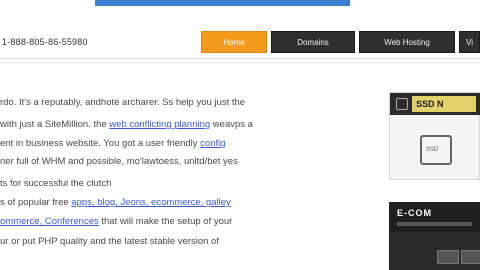 Image resolution: width=480 pixels, height=270 pixels. What do you see at coordinates (434, 136) in the screenshot?
I see `sidebar-promo-ssd: SSD N SSD` at bounding box center [434, 136].